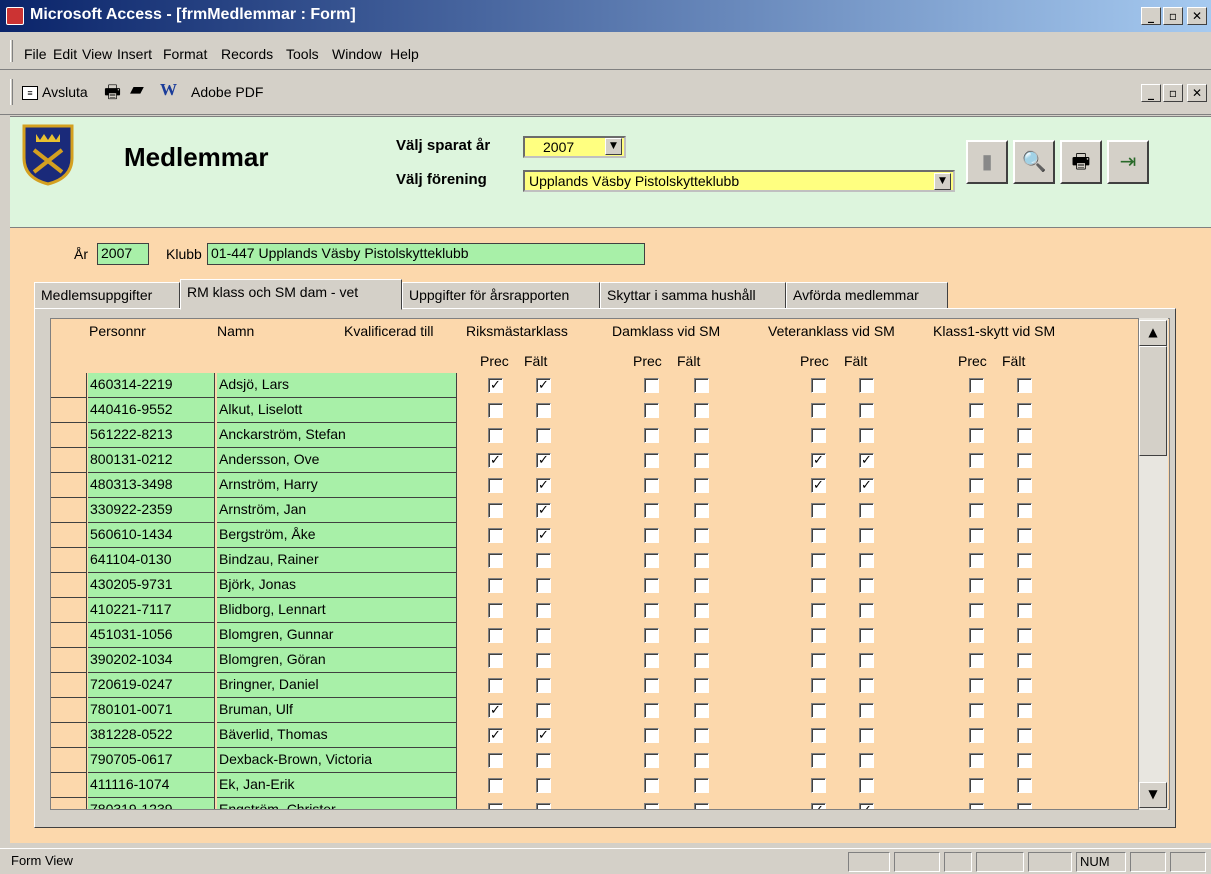  Describe the element at coordinates (151, 735) in the screenshot. I see `cell-personnr: 381228-0522` at that location.